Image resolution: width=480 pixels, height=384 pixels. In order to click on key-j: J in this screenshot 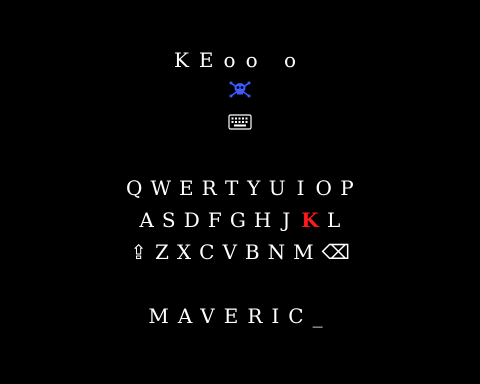, I will do `click(286, 220)`.